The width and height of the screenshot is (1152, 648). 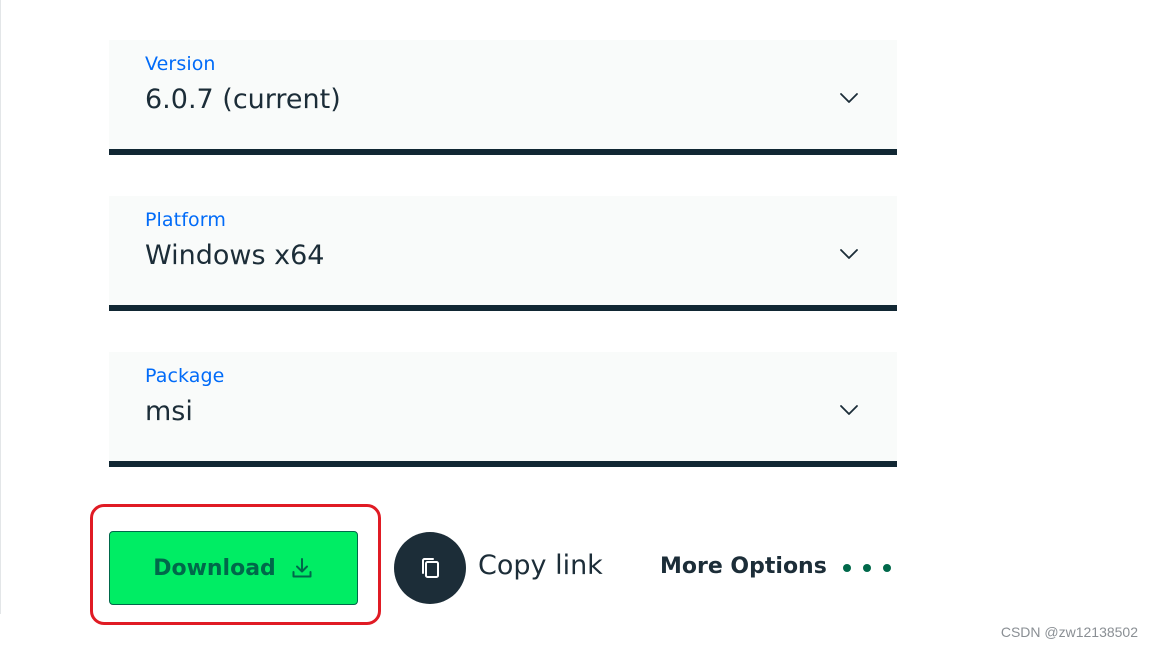 What do you see at coordinates (185, 220) in the screenshot?
I see `platform-label: Platform` at bounding box center [185, 220].